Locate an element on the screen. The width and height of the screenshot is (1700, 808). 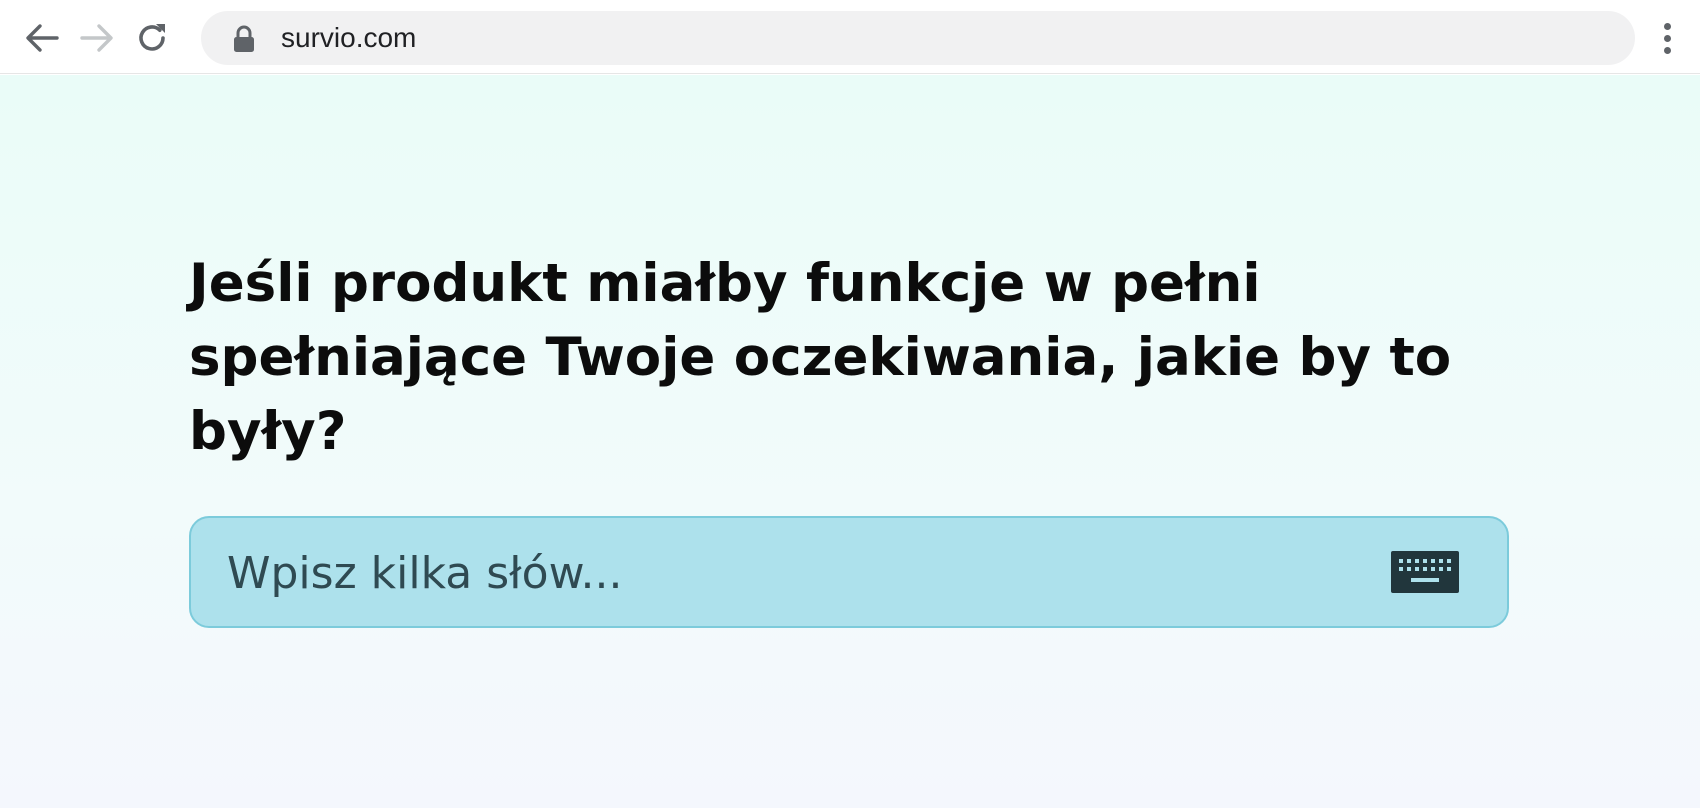
back-button is located at coordinates (42, 38).